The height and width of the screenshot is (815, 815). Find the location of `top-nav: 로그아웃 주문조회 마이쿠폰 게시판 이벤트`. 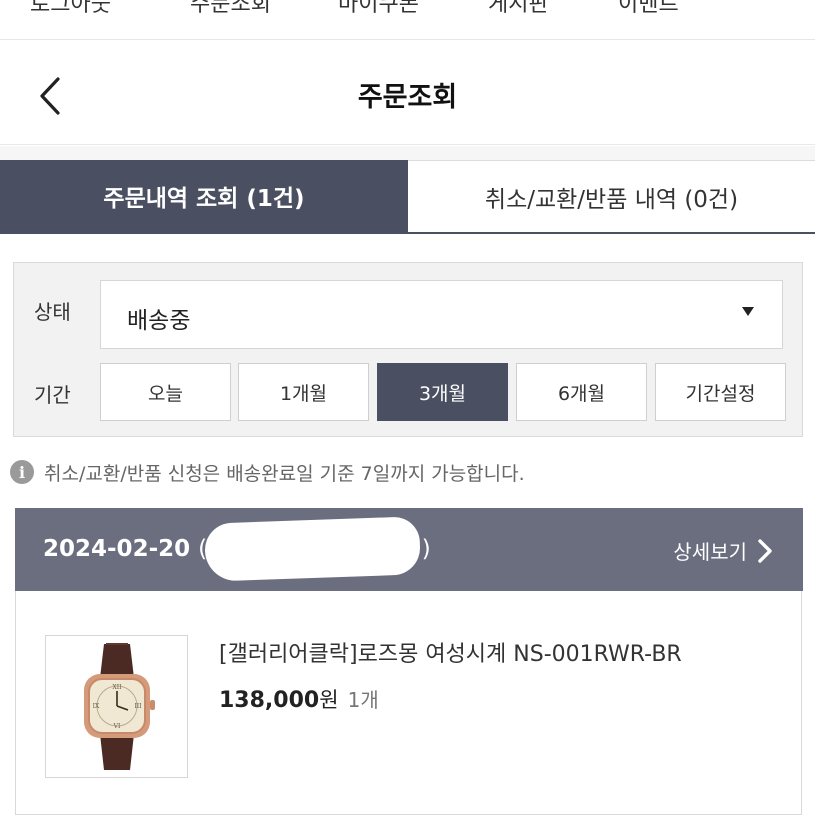

top-nav: 로그아웃 주문조회 마이쿠폰 게시판 이벤트 is located at coordinates (407, 20).